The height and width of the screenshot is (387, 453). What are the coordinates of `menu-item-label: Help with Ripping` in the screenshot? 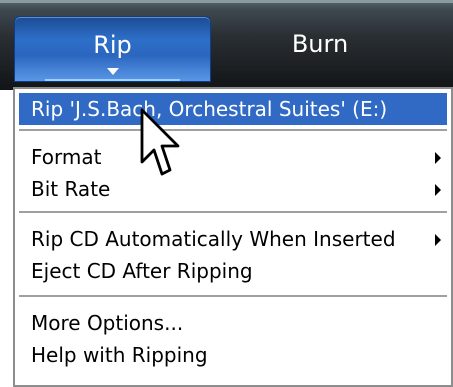 It's located at (119, 355).